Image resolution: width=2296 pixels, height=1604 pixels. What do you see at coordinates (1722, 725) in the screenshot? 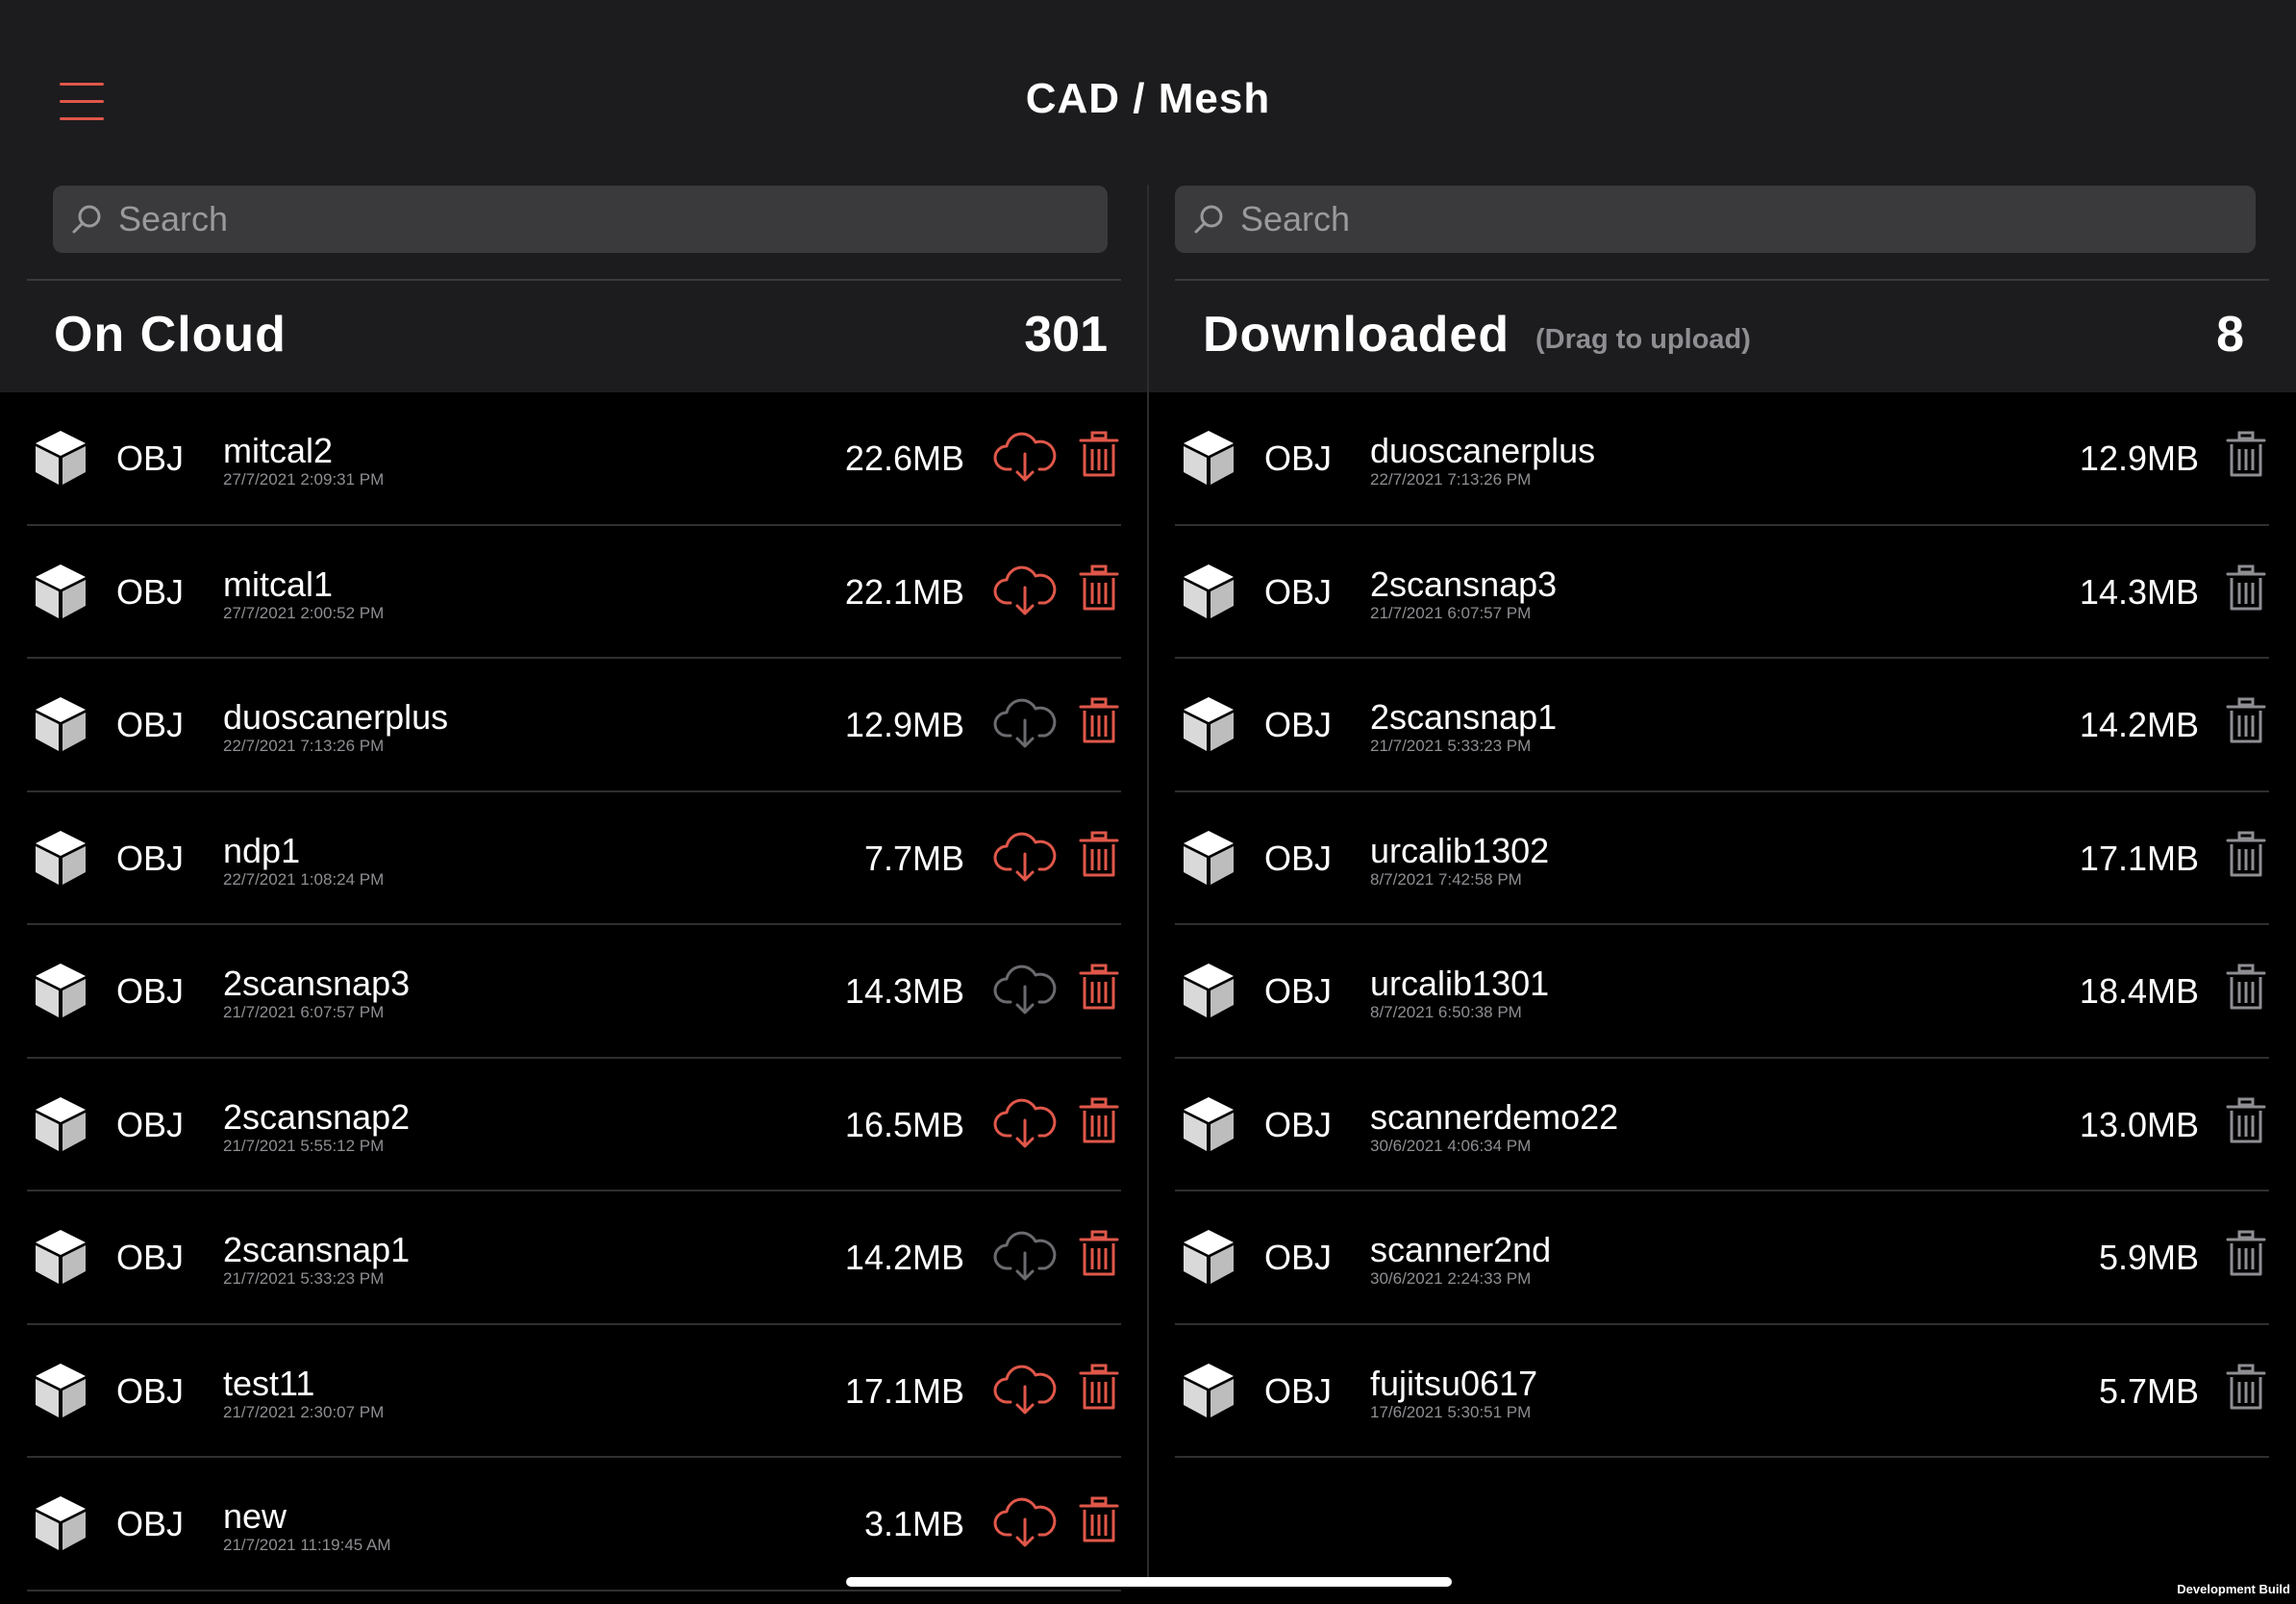
I see `downloaded-file-row: OBJ 2scansnap1 21/7/2021 5:33:23 PM 14.2MB` at bounding box center [1722, 725].